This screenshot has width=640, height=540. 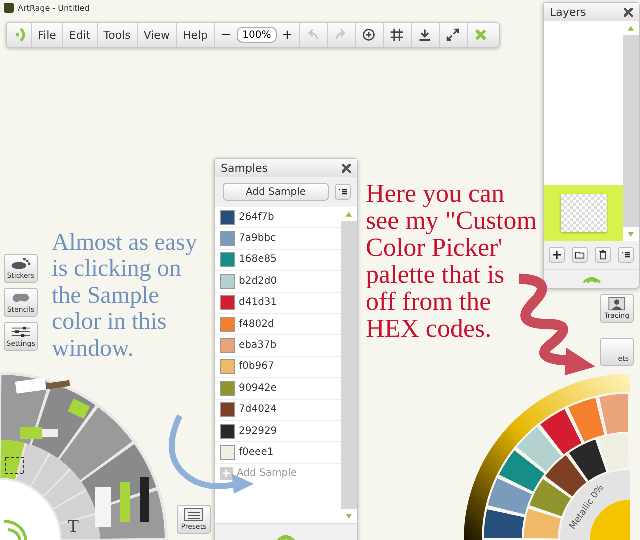 I want to click on download-icon, so click(x=425, y=35).